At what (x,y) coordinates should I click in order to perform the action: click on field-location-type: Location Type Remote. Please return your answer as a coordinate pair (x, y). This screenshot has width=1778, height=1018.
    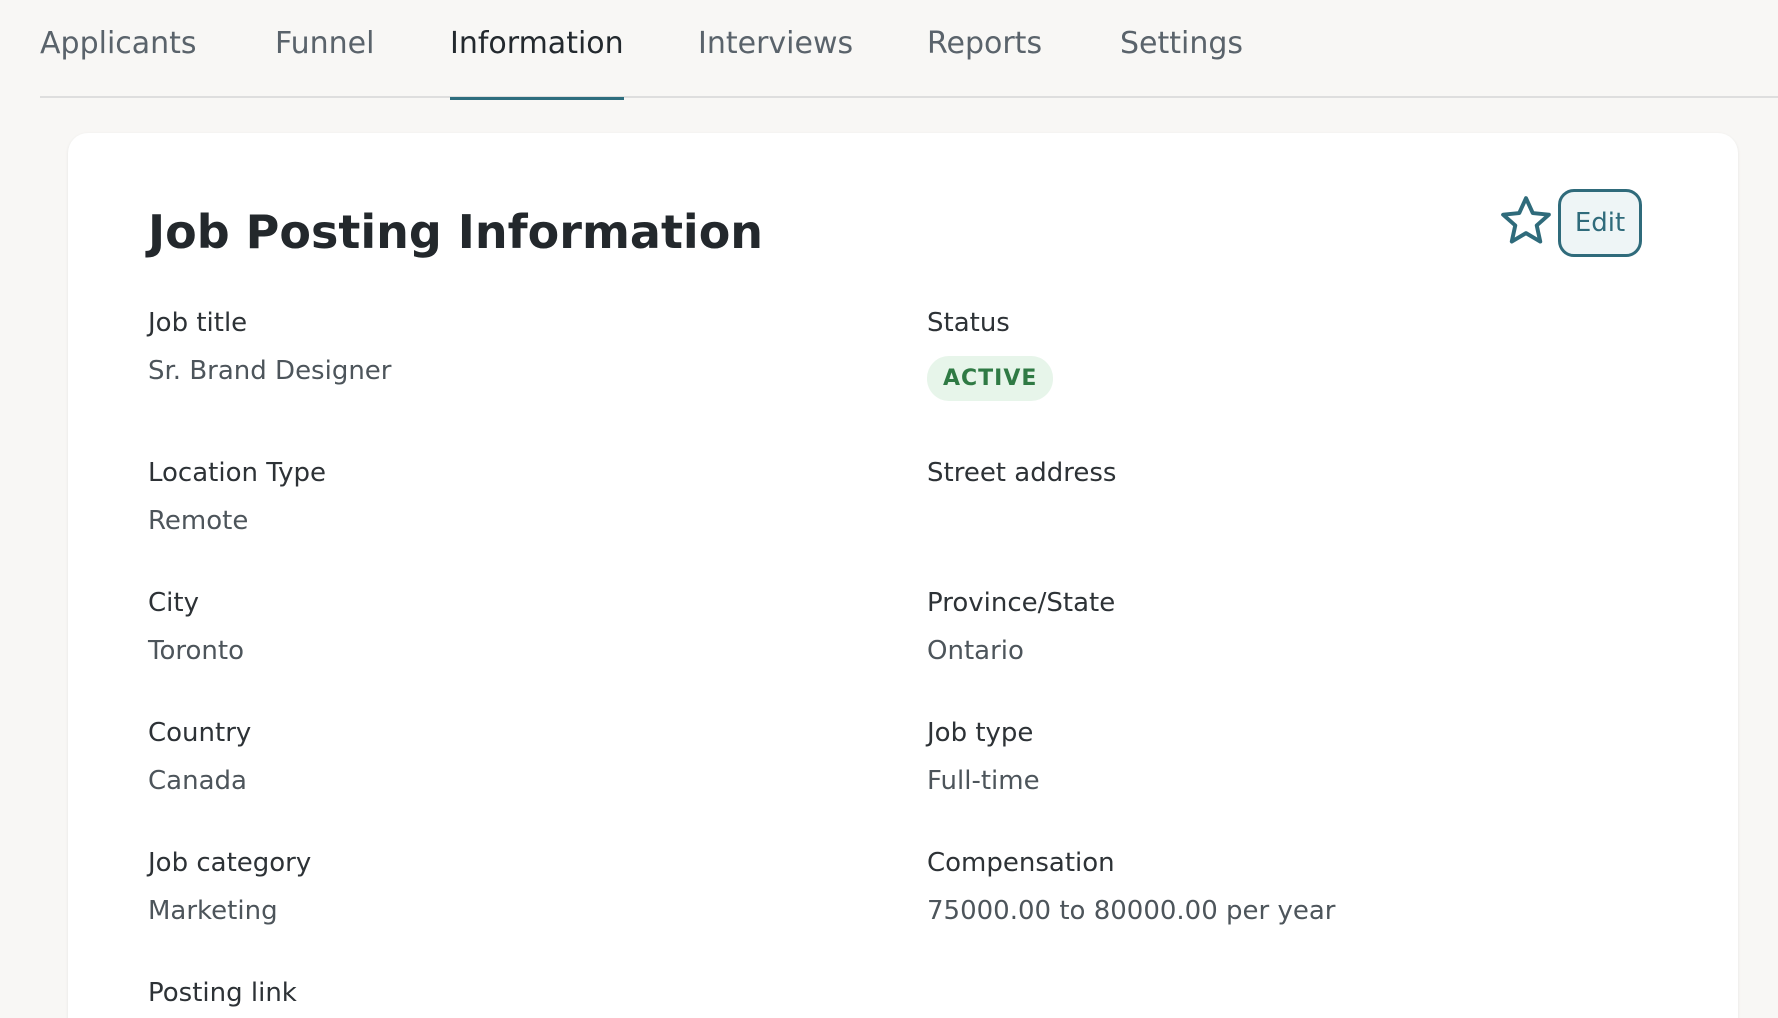
    Looking at the image, I should click on (237, 497).